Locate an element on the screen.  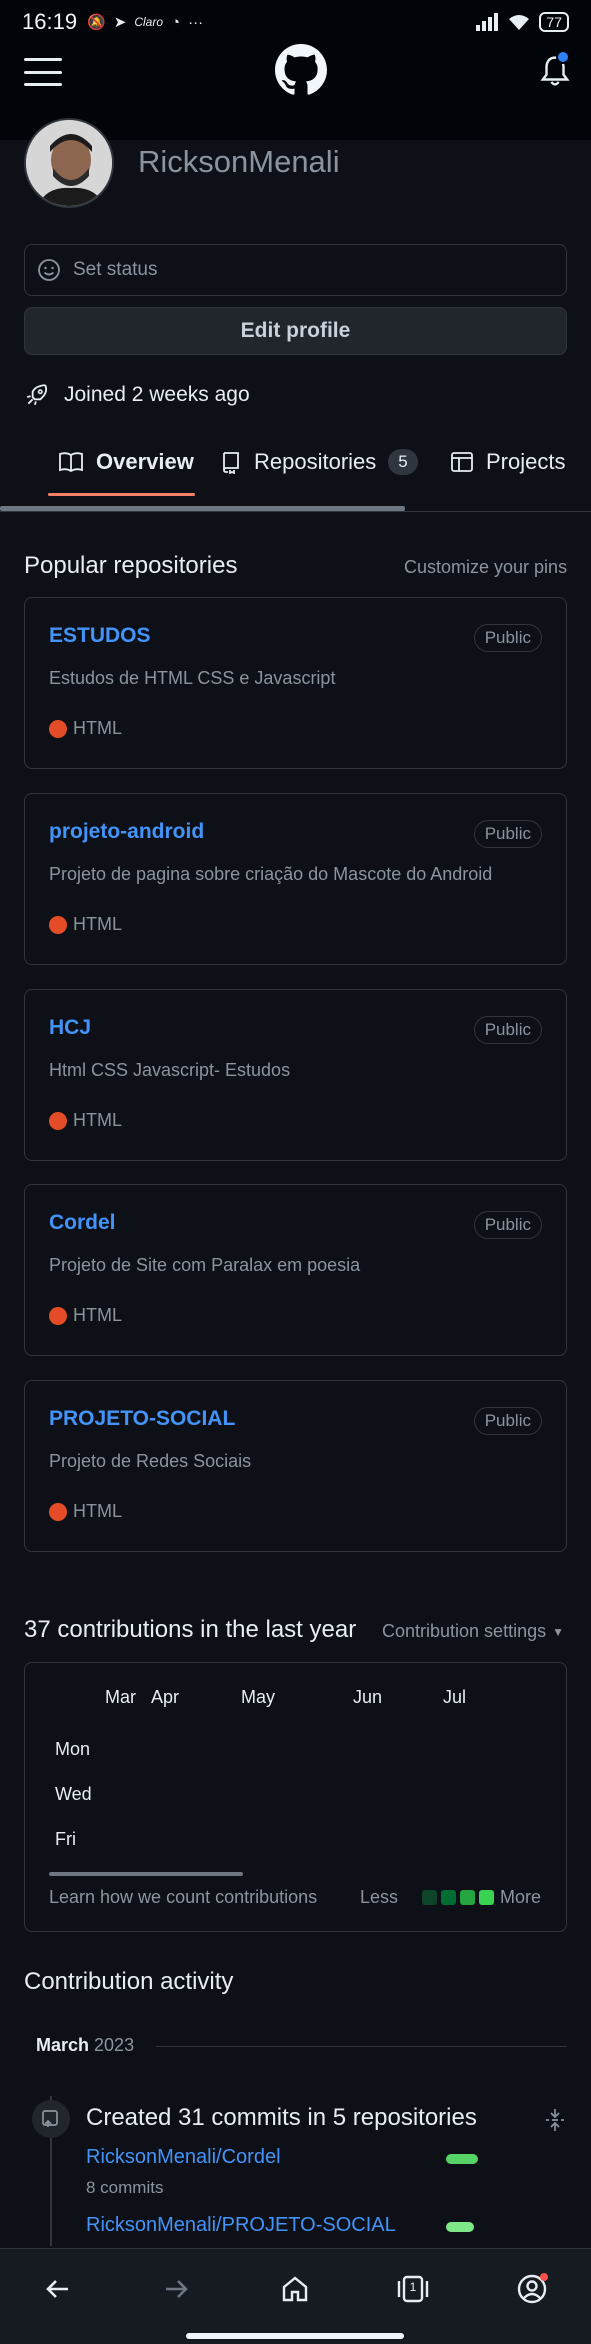
bottom-navigation-bar: 1 is located at coordinates (295, 2296).